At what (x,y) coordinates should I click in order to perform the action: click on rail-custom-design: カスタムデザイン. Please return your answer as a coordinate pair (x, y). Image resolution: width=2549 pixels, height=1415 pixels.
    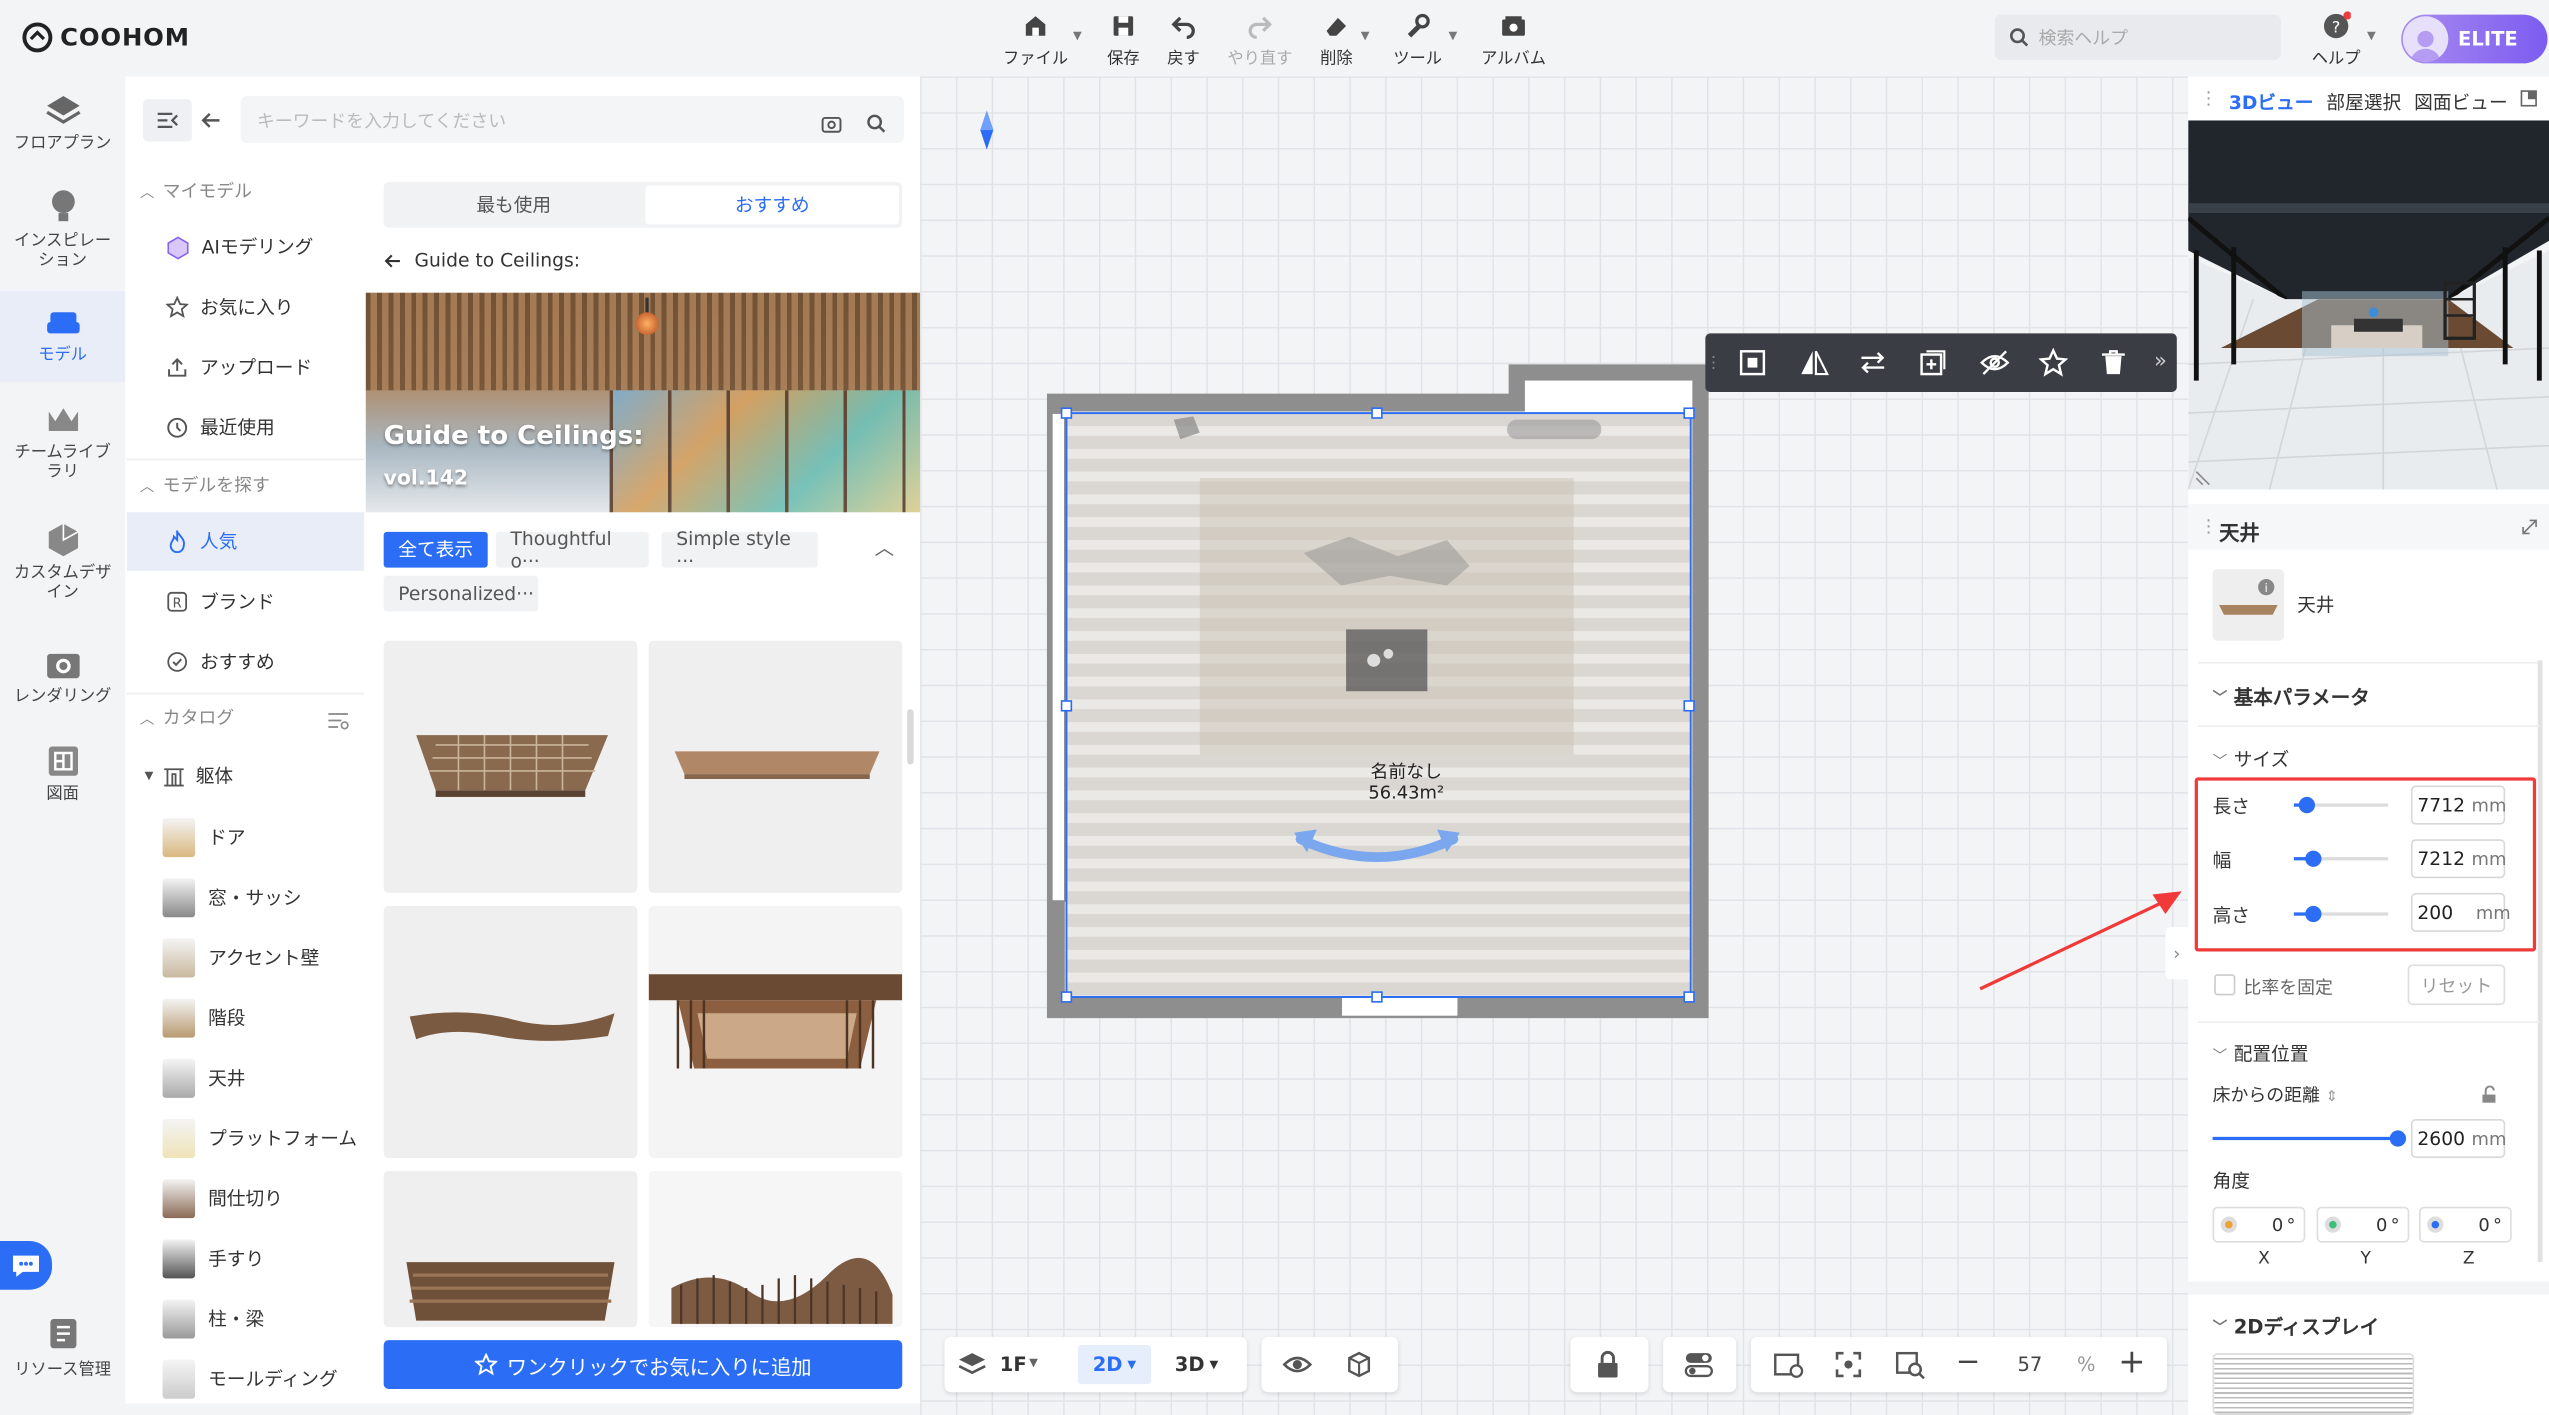
    Looking at the image, I should click on (62, 568).